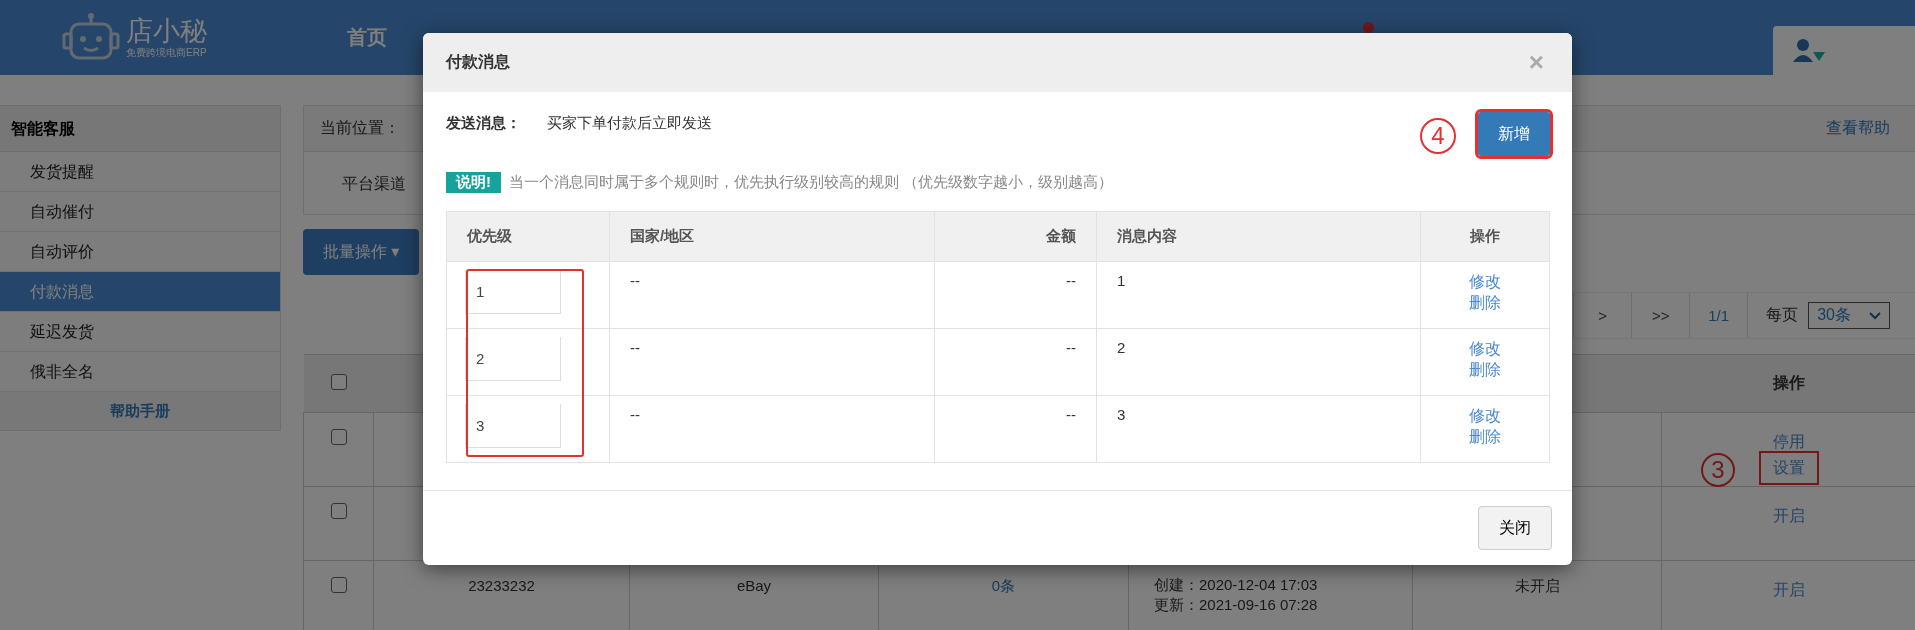 This screenshot has width=1915, height=630. Describe the element at coordinates (1718, 470) in the screenshot. I see `step-marker: 3` at that location.